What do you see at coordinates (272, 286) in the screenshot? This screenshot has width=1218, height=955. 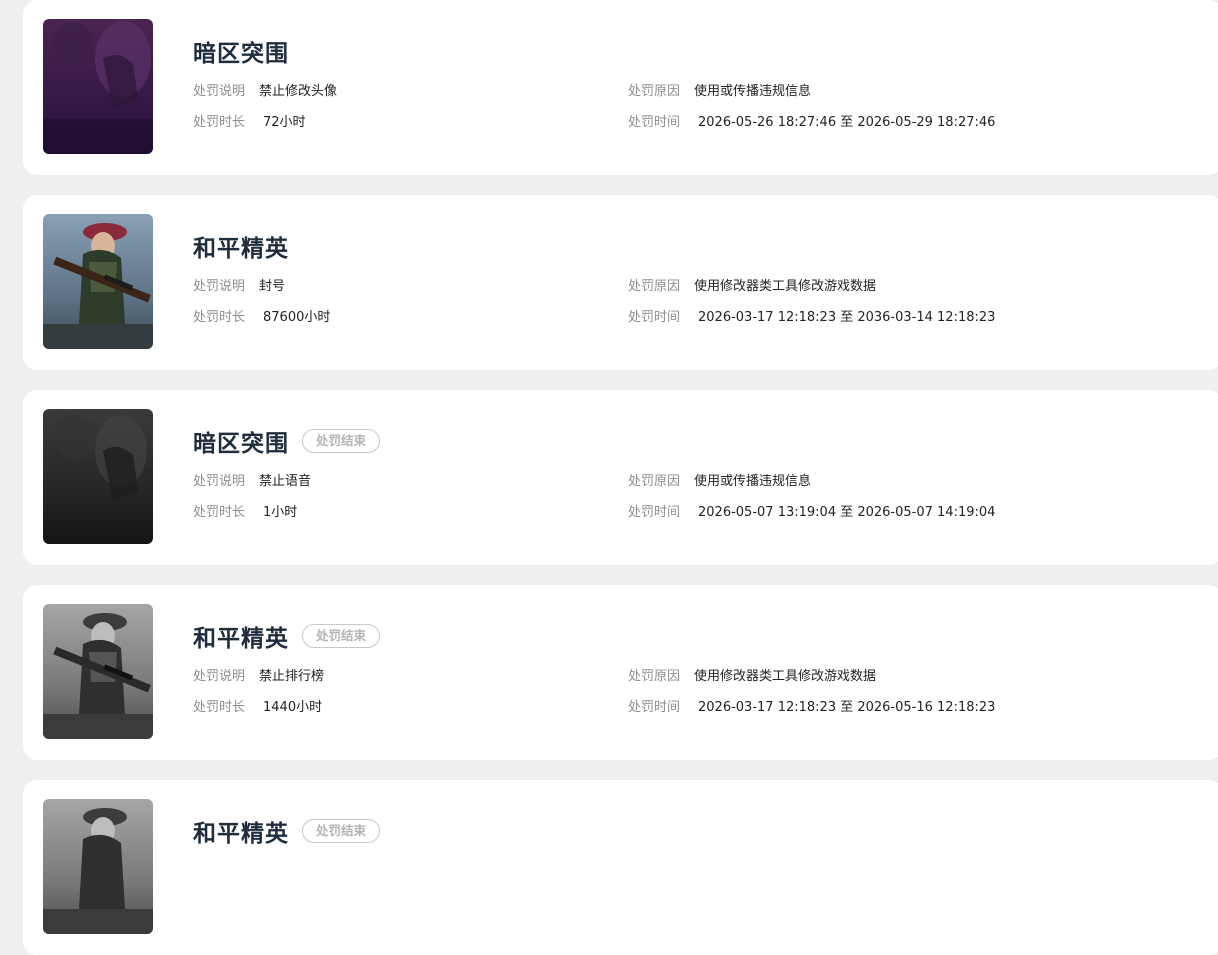 I see `desc-value: 封号` at bounding box center [272, 286].